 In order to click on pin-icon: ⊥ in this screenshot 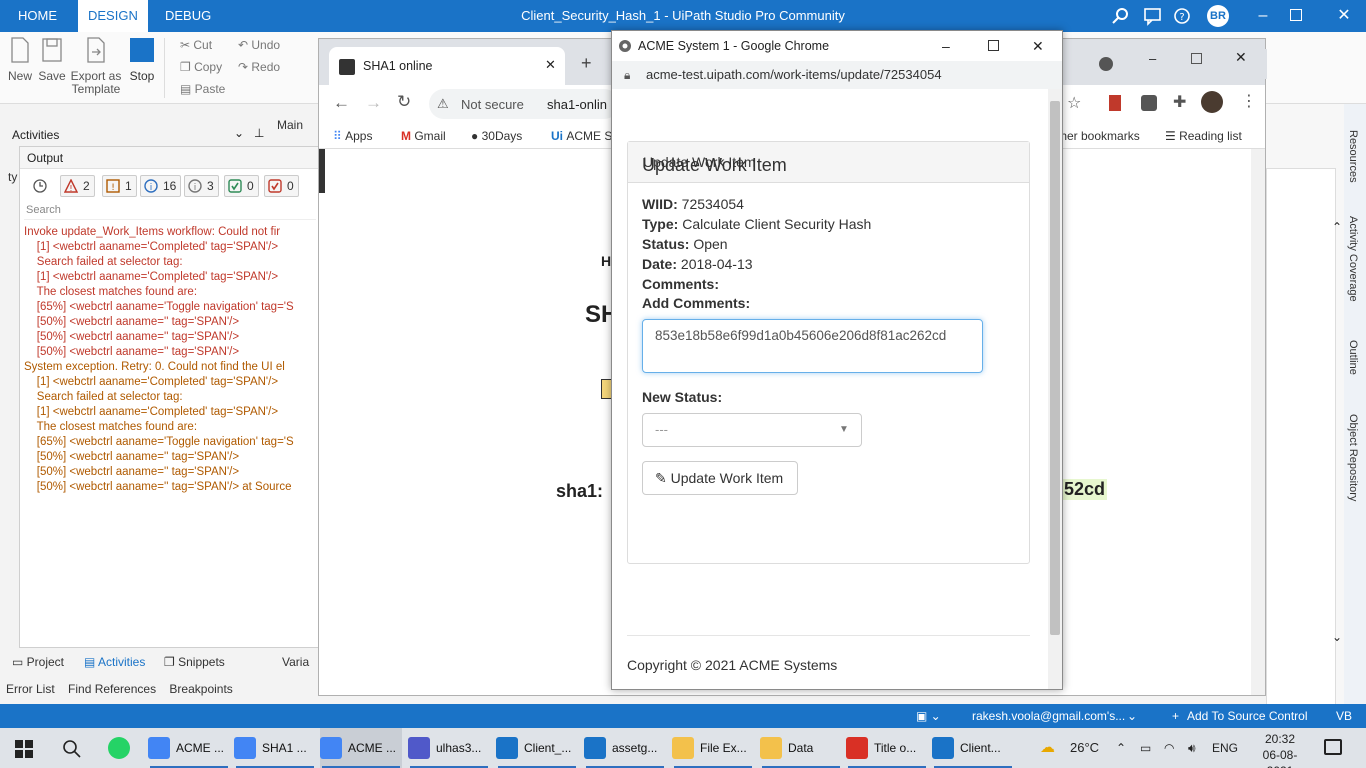, I will do `click(259, 133)`.